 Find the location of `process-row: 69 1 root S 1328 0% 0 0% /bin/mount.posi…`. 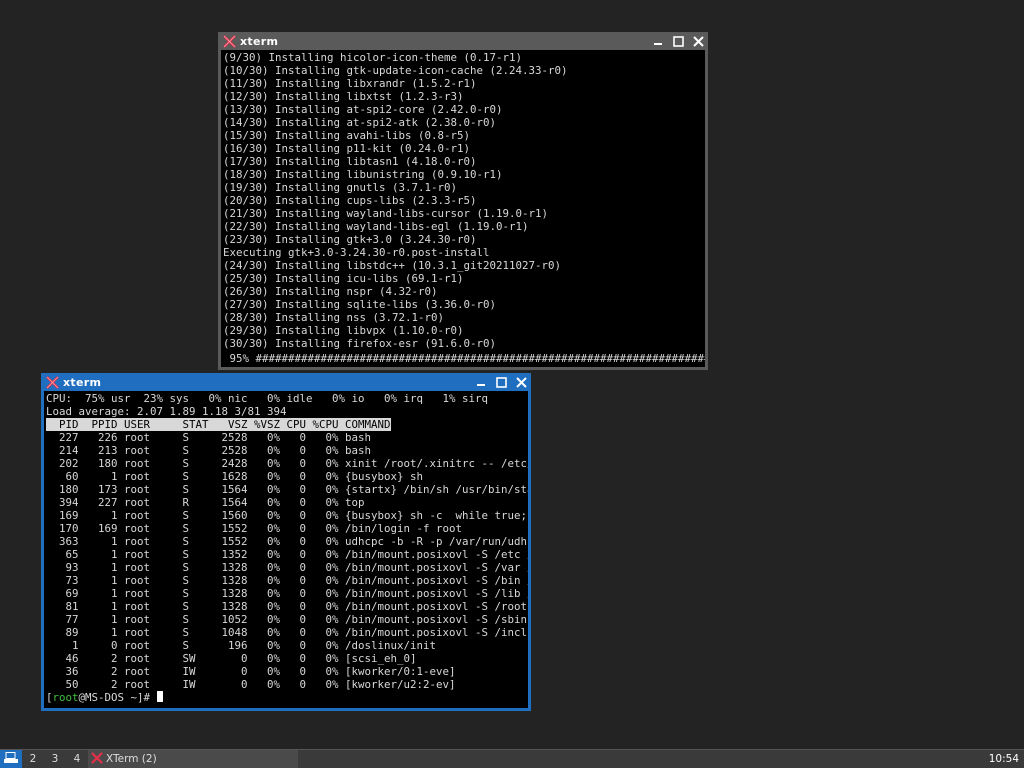

process-row: 69 1 root S 1328 0% 0 0% /bin/mount.posi… is located at coordinates (287, 593).